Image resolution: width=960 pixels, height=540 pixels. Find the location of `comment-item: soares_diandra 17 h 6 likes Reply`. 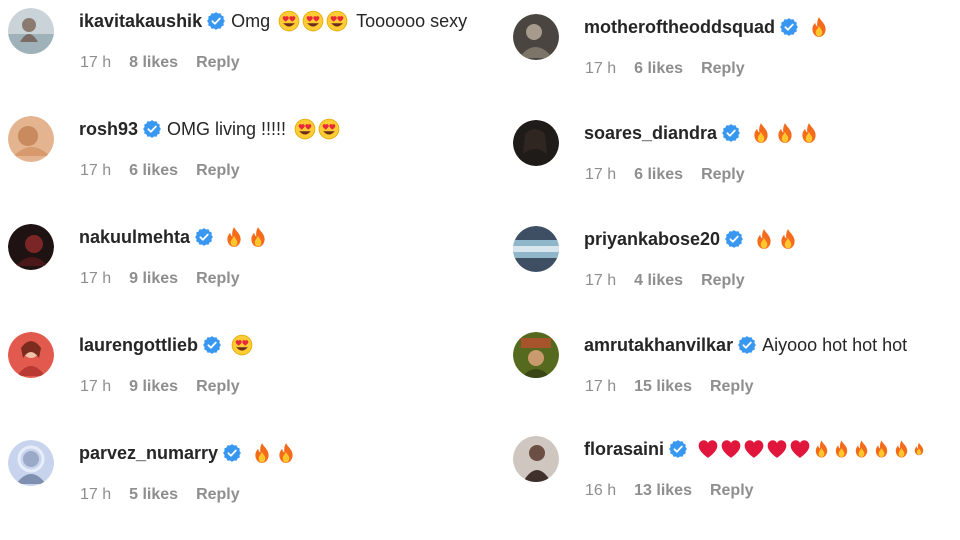

comment-item: soares_diandra 17 h 6 likes Reply is located at coordinates (720, 168).